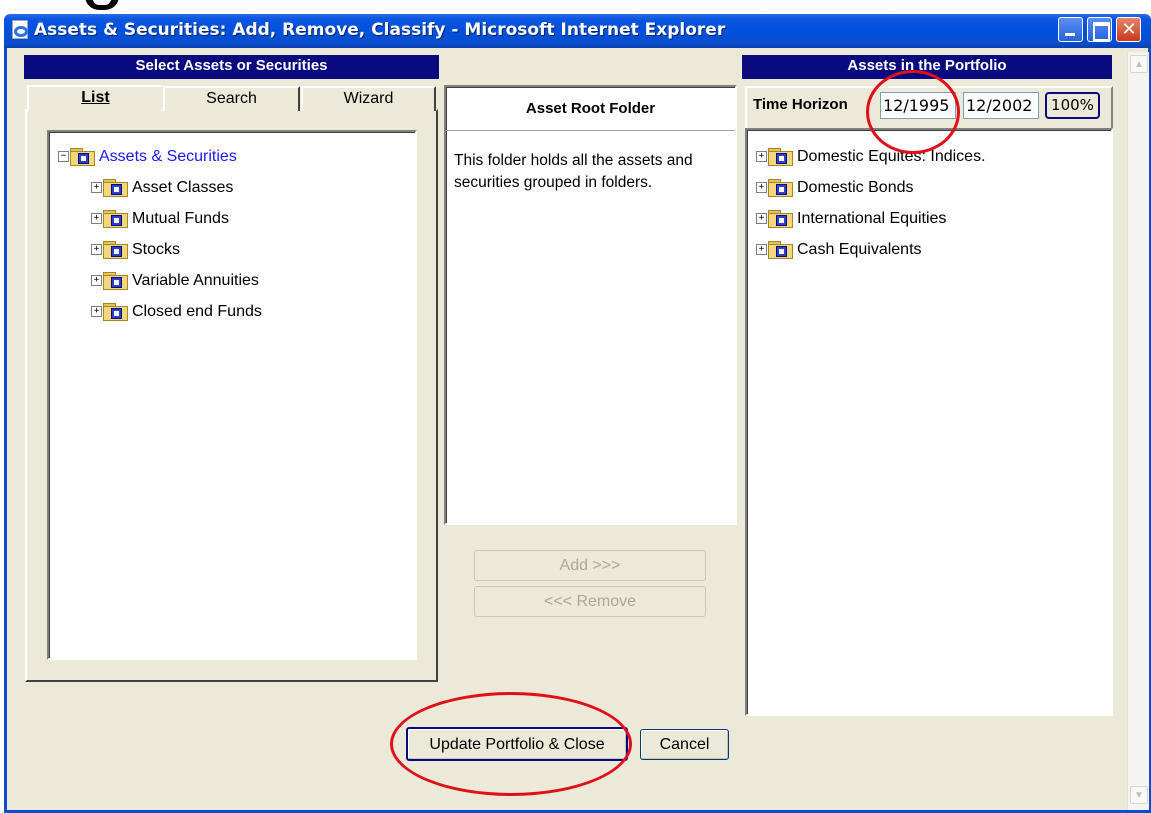 The height and width of the screenshot is (813, 1151). Describe the element at coordinates (1139, 64) in the screenshot. I see `scroll-up-icon: ▲` at that location.